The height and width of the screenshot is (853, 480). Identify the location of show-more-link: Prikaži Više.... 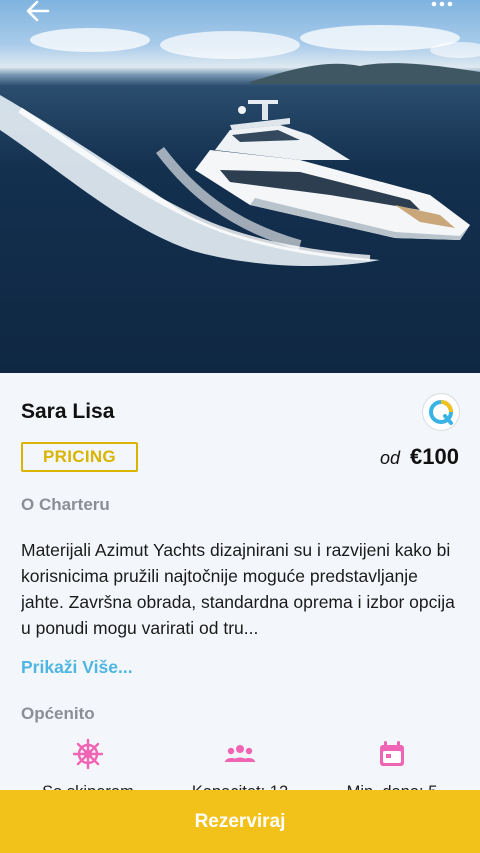
(77, 667).